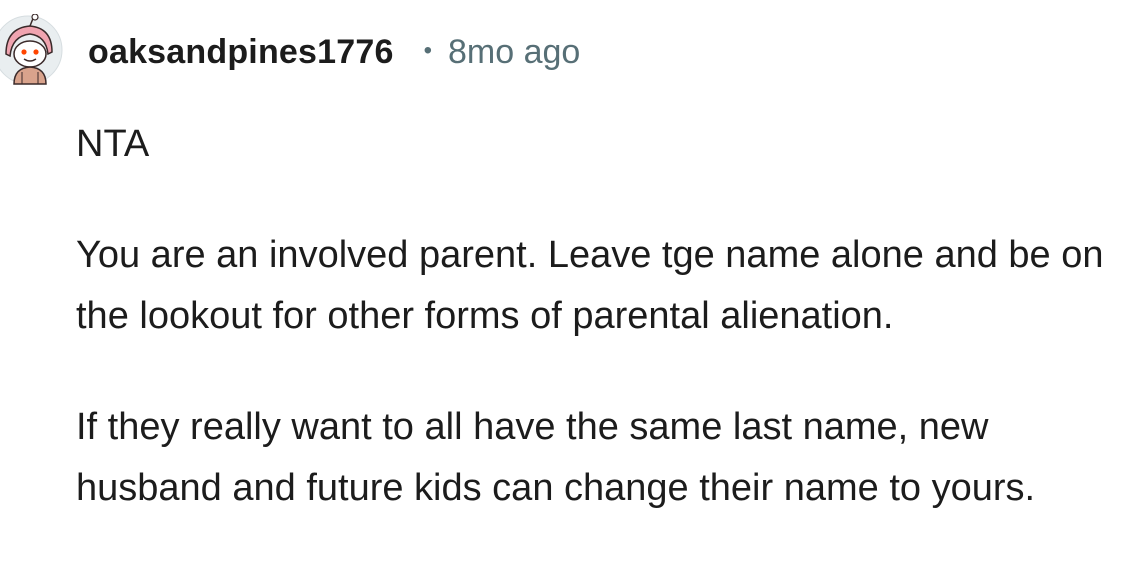 This screenshot has width=1138, height=569. Describe the element at coordinates (113, 144) in the screenshot. I see `comment-paragraph-1: NTA` at that location.